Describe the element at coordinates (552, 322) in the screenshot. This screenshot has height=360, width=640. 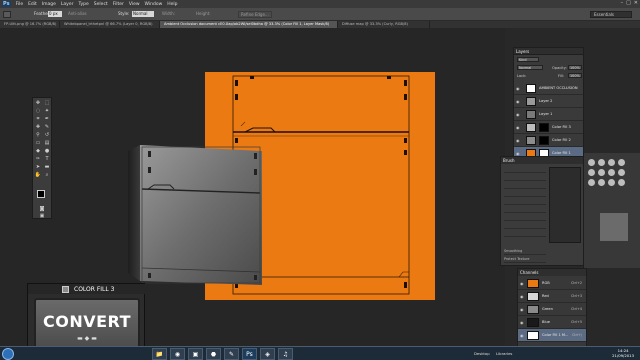
I see `channel-row: ◉ Blue Ctrl+5` at that location.